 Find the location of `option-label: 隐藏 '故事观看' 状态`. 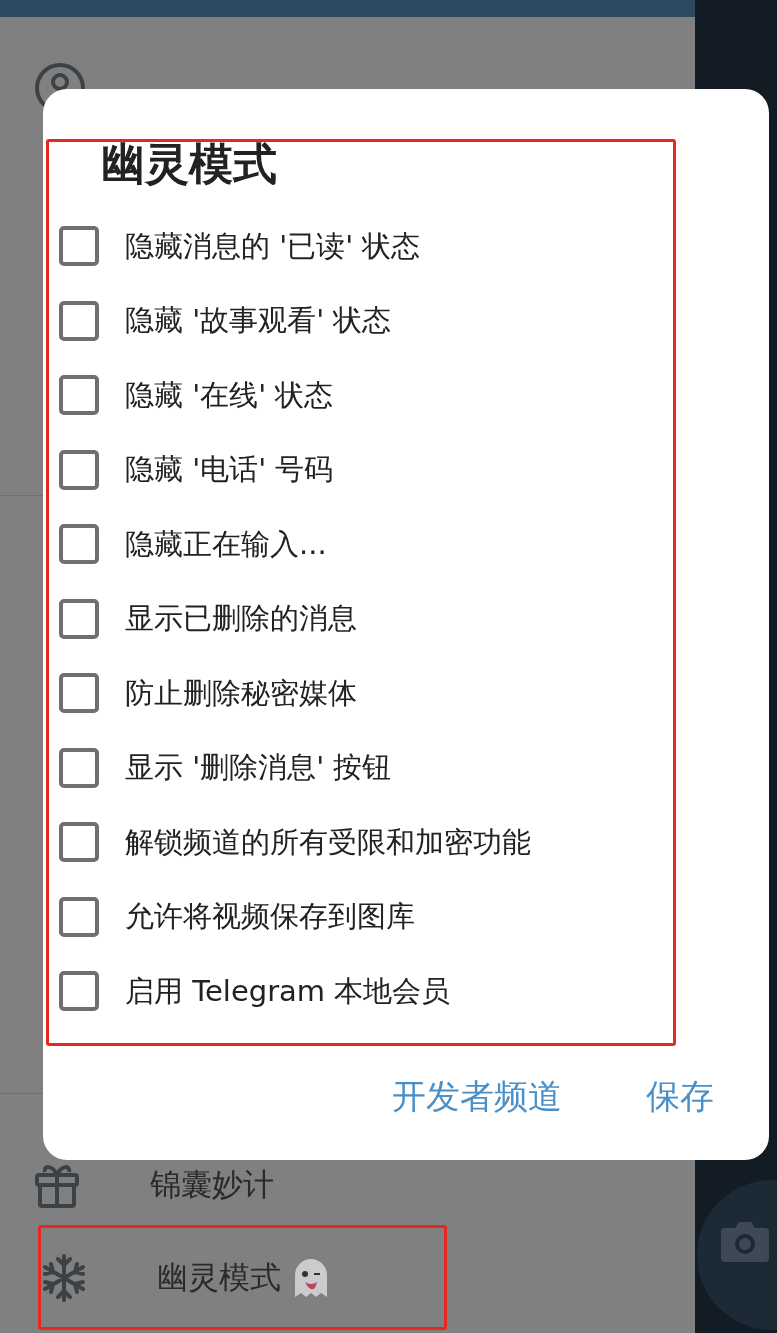

option-label: 隐藏 '故事观看' 状态 is located at coordinates (258, 320).